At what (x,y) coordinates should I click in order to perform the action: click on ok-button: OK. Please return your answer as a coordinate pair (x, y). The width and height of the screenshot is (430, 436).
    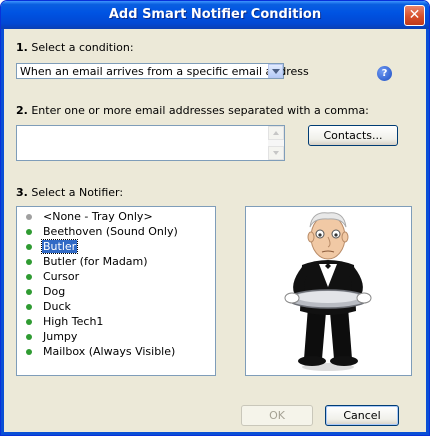
    Looking at the image, I should click on (277, 415).